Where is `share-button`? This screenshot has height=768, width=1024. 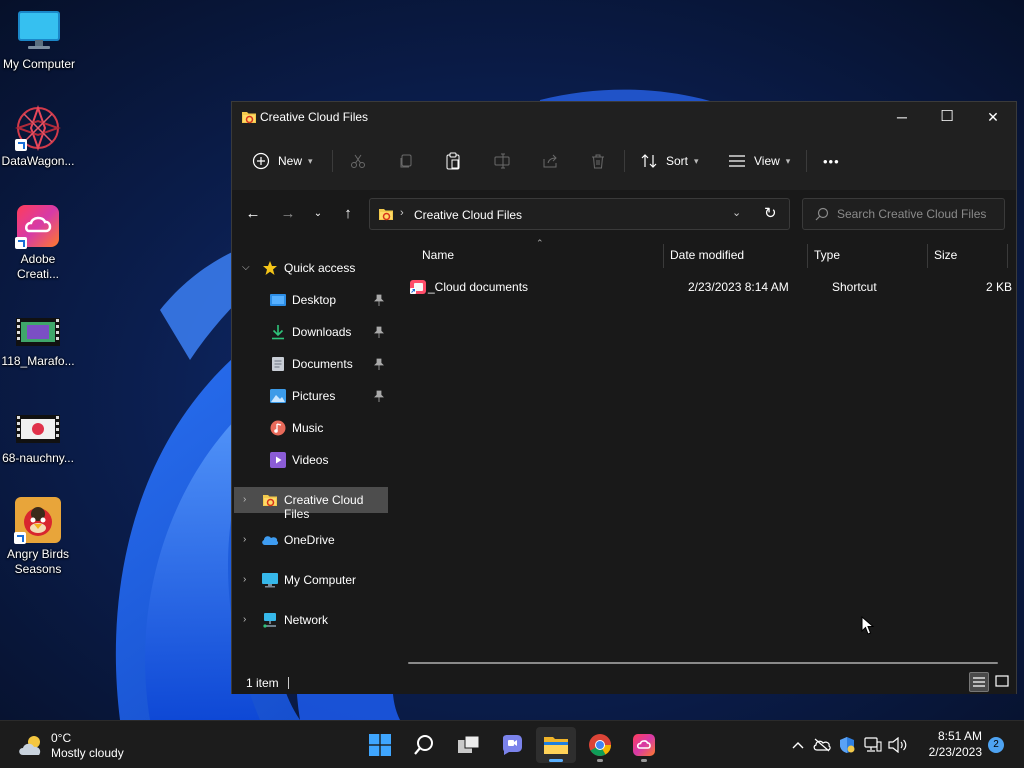
share-button is located at coordinates (550, 161).